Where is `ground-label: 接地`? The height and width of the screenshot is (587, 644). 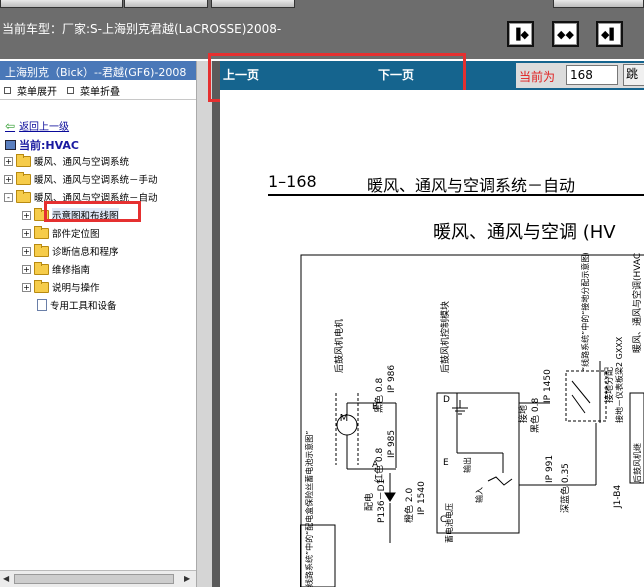
ground-label: 接地 is located at coordinates (523, 414).